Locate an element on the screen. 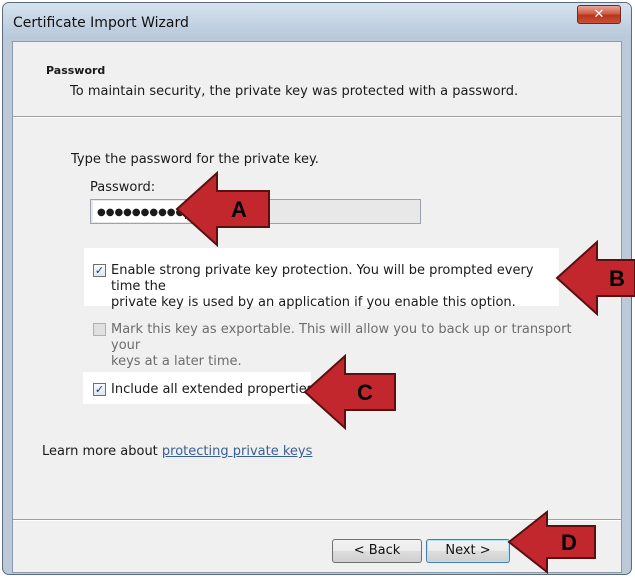 The width and height of the screenshot is (635, 578). option-extended-properties: ✓ Include all extended properties. is located at coordinates (205, 391).